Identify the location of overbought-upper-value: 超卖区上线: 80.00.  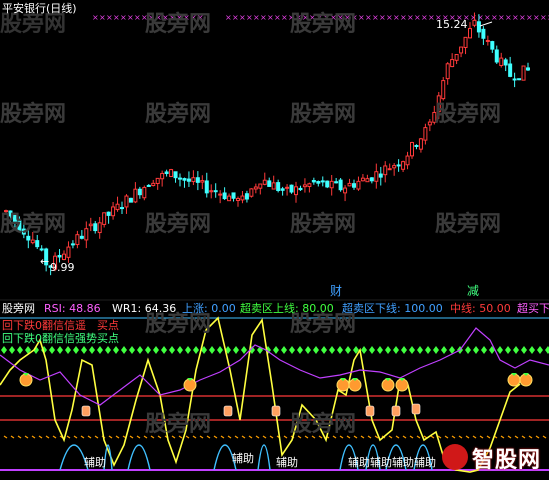
(287, 308).